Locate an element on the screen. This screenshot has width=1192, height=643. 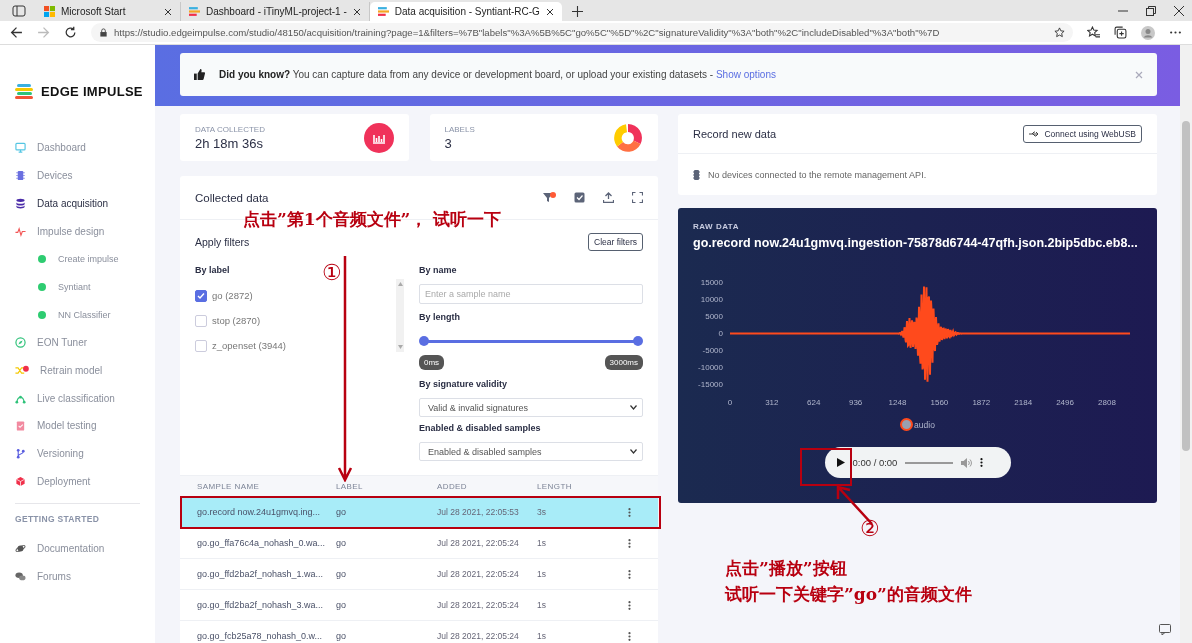
field-label: Enabled & disabled samples is located at coordinates (480, 429).